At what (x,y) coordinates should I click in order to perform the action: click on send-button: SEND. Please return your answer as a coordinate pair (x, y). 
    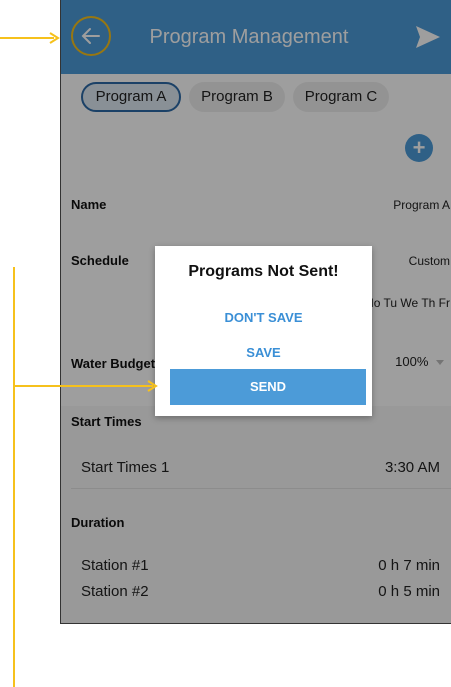
    Looking at the image, I should click on (268, 387).